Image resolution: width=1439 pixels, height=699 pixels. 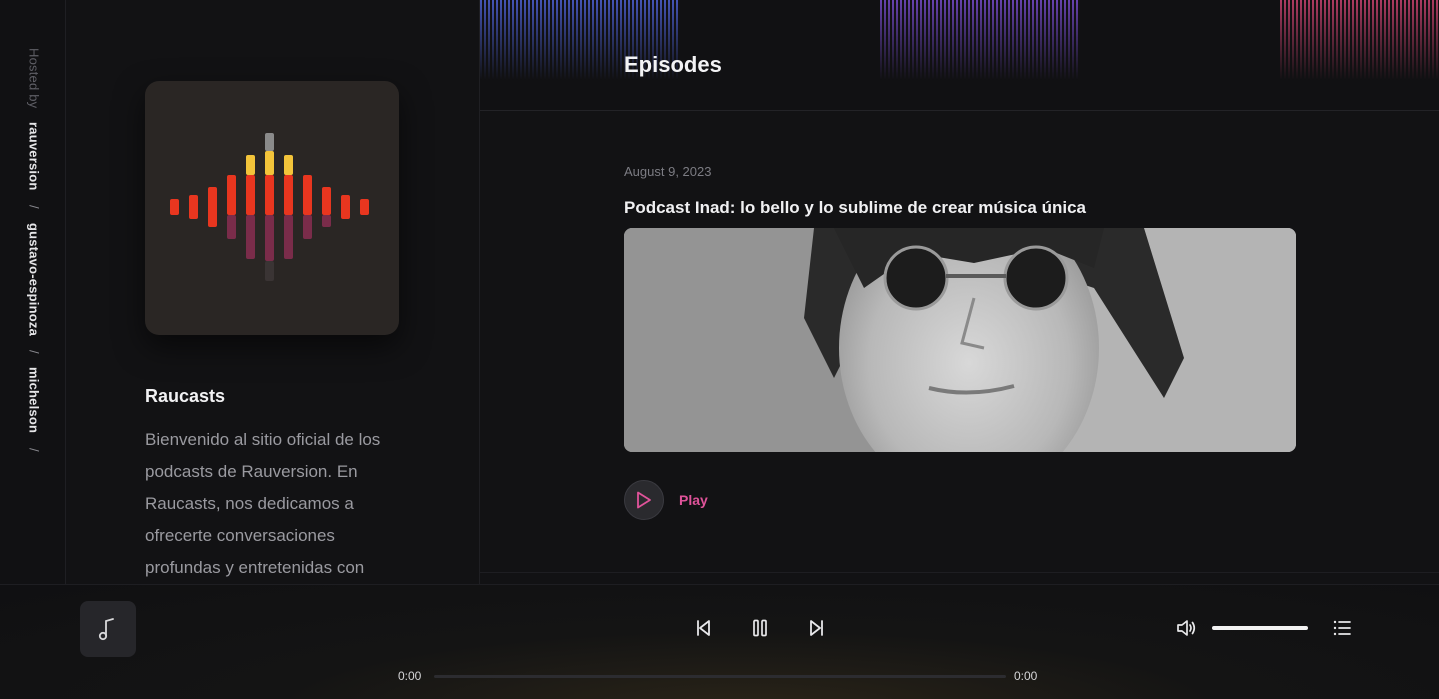 I want to click on episode-cover-image, so click(x=960, y=340).